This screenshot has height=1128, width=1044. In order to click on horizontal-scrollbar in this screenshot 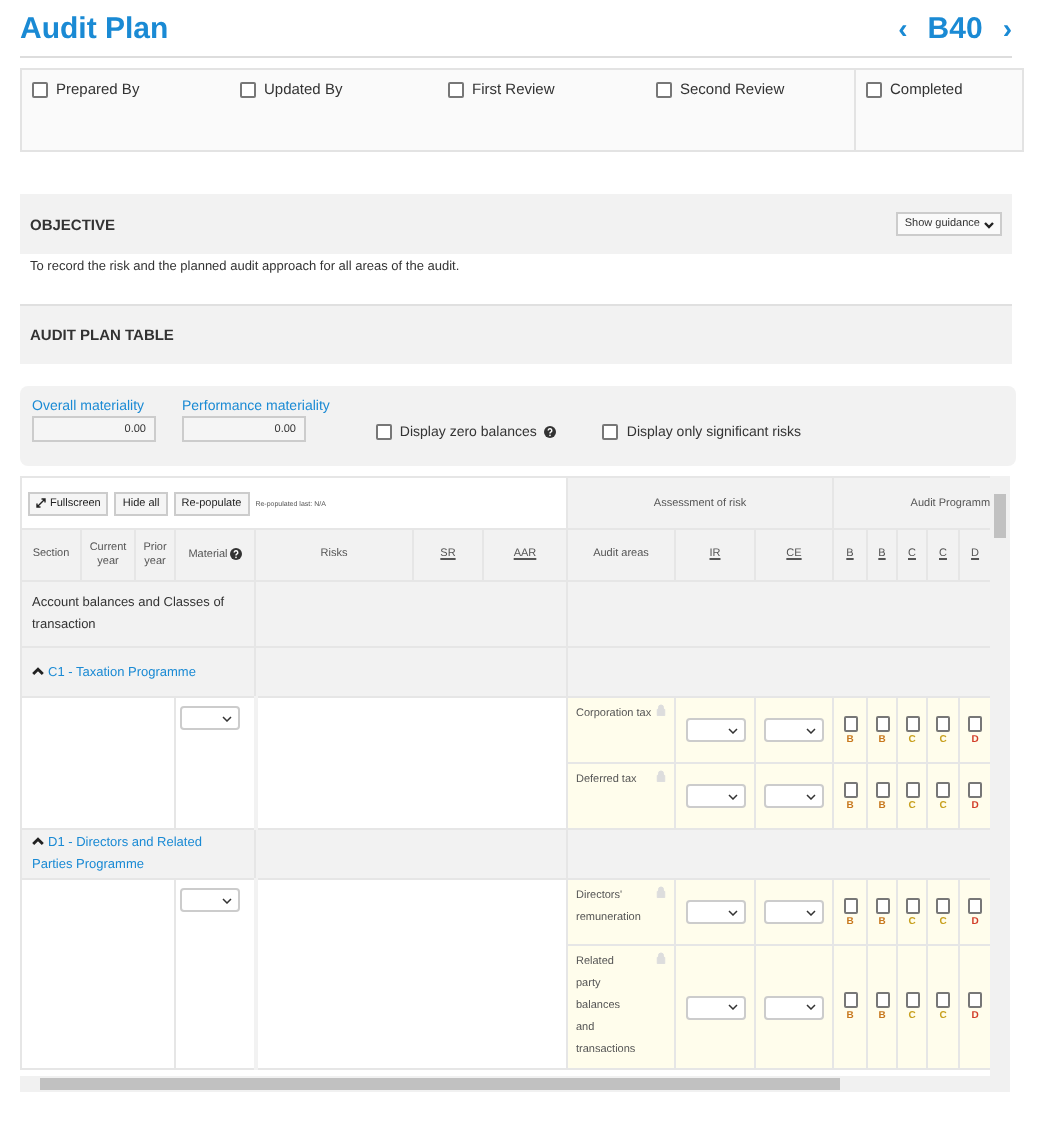, I will do `click(515, 1084)`.